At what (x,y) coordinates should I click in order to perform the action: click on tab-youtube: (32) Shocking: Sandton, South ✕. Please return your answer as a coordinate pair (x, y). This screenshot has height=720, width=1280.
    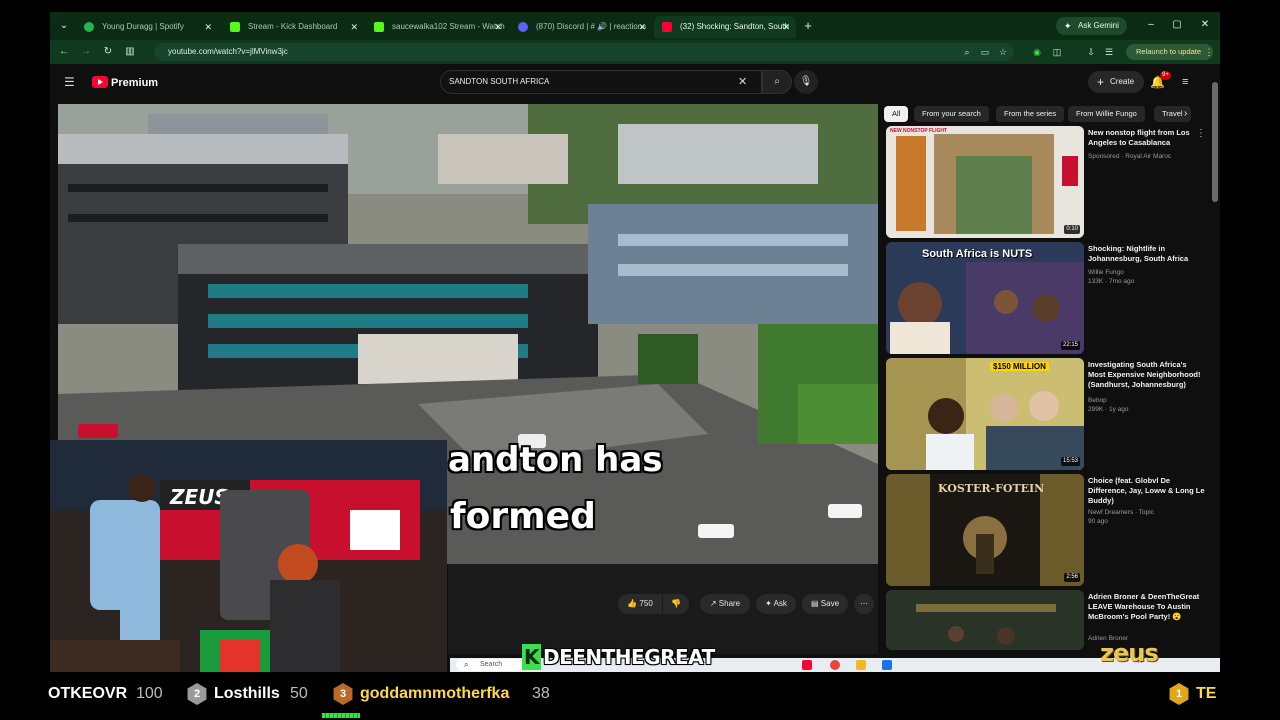
    Looking at the image, I should click on (725, 27).